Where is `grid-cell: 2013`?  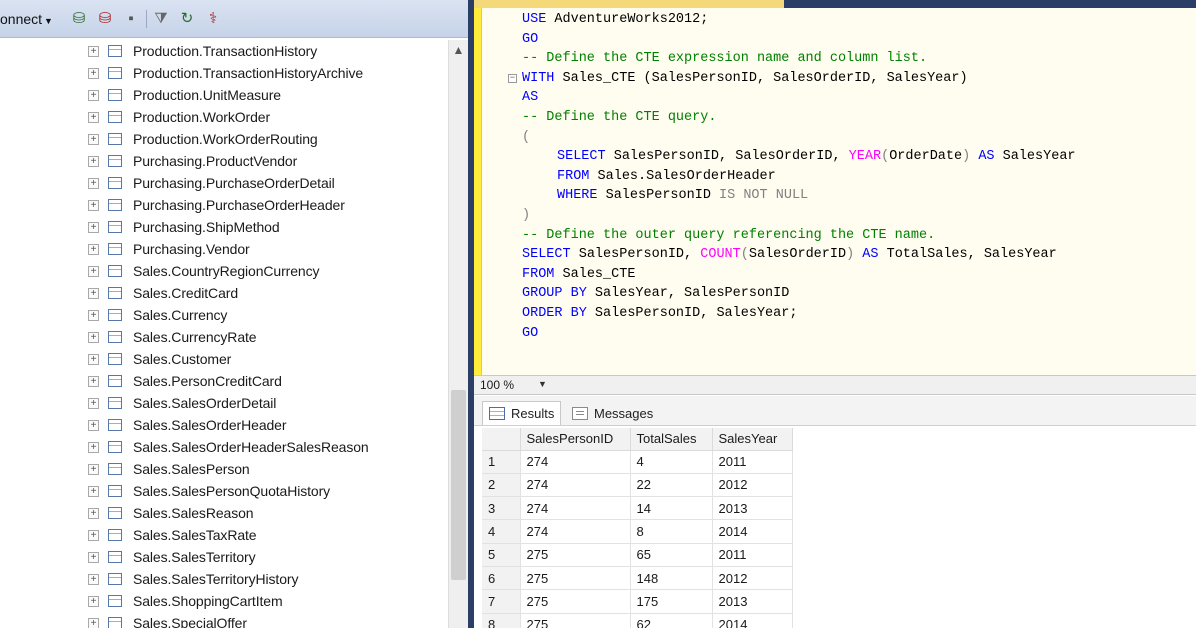
grid-cell: 2013 is located at coordinates (752, 508).